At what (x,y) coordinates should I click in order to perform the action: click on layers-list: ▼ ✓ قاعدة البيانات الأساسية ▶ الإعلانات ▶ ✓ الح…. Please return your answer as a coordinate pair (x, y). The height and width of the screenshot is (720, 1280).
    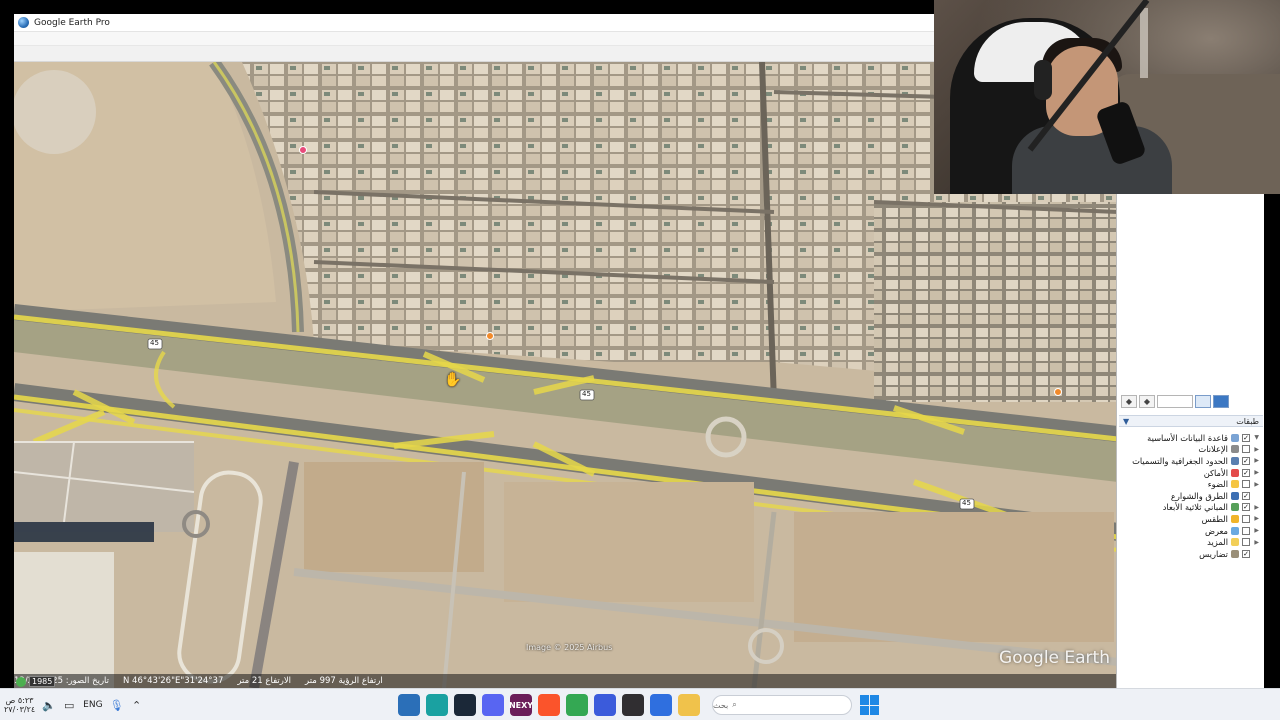
    Looking at the image, I should click on (1190, 496).